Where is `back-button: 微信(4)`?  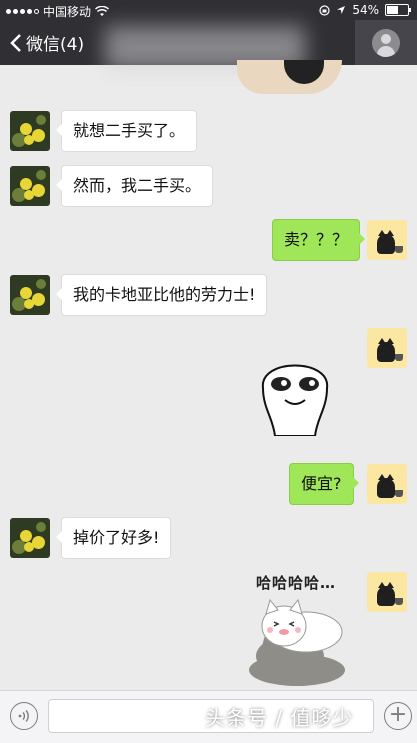
back-button: 微信(4) is located at coordinates (47, 42).